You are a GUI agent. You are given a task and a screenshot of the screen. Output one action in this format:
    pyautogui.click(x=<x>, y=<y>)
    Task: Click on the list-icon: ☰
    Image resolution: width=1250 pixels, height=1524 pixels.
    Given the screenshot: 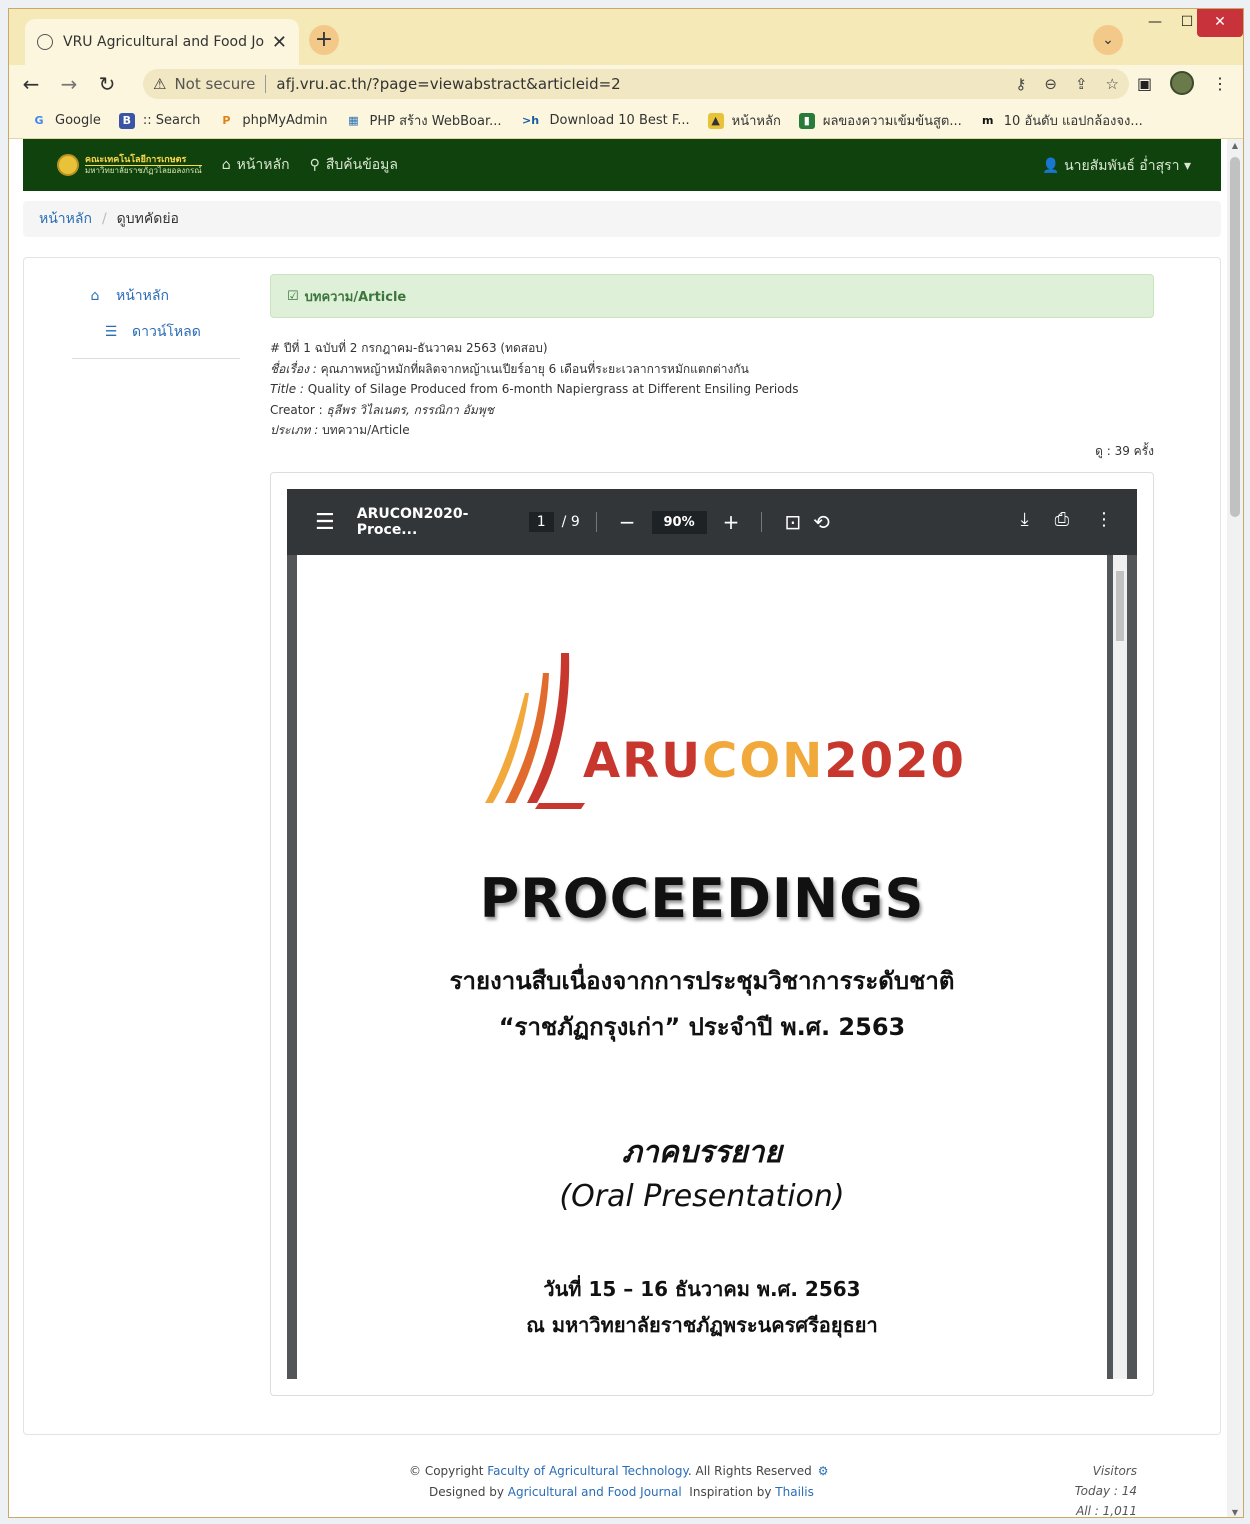 What is the action you would take?
    pyautogui.click(x=111, y=332)
    